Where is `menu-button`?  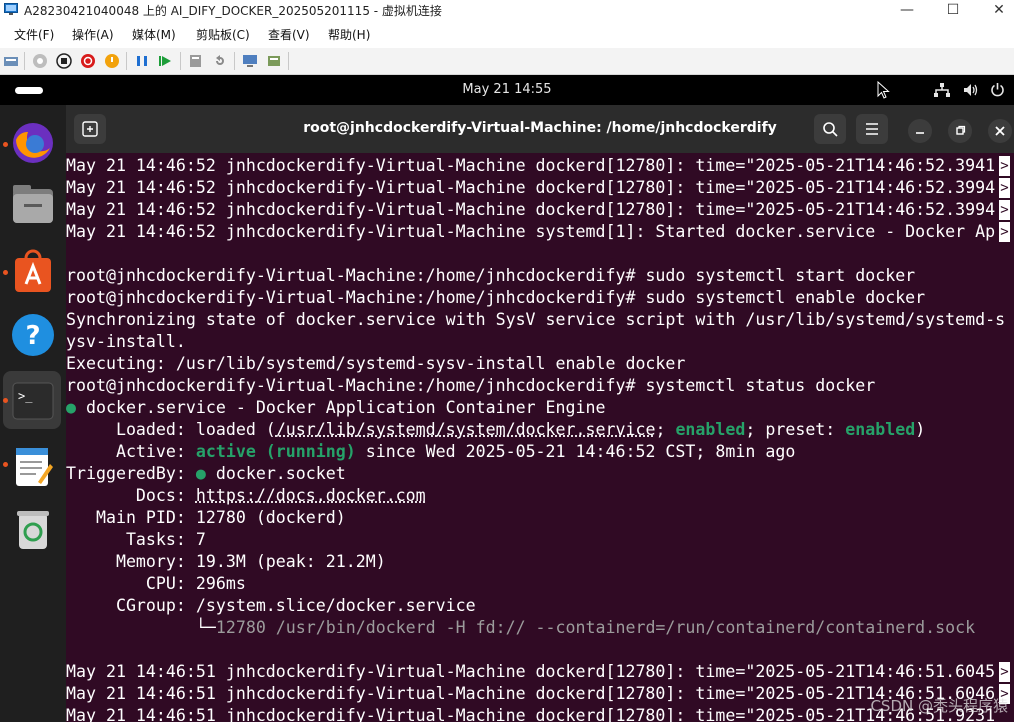 menu-button is located at coordinates (872, 129).